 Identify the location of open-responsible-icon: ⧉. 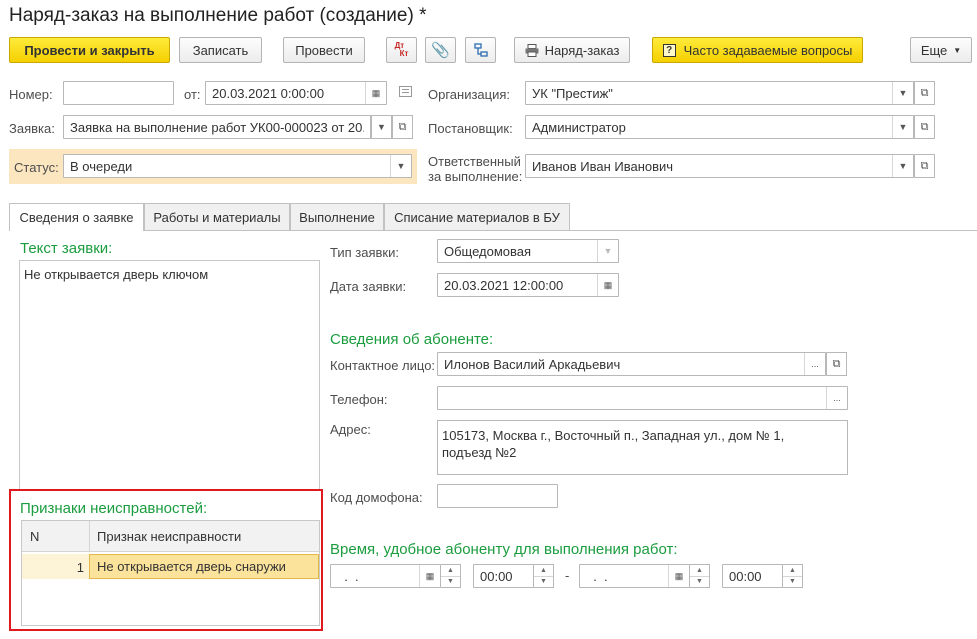
(924, 166).